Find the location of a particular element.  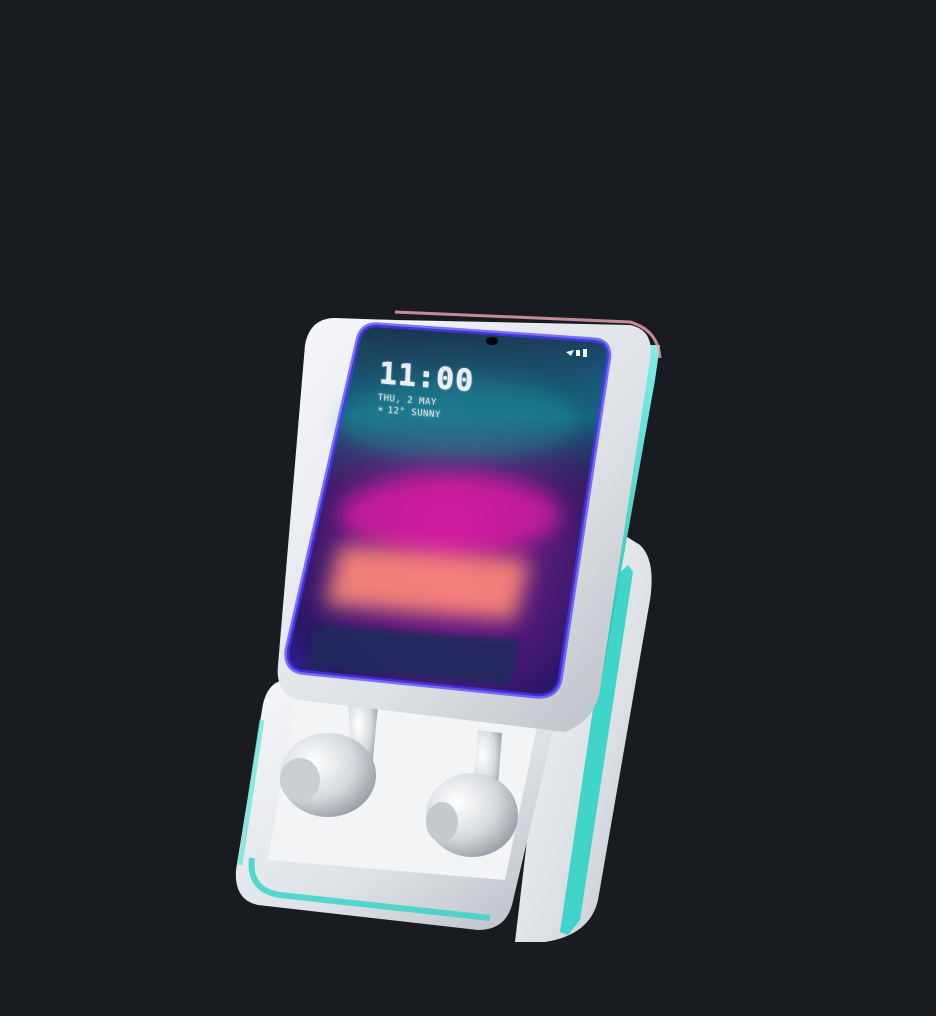

sun-icon: ☀ is located at coordinates (380, 410).